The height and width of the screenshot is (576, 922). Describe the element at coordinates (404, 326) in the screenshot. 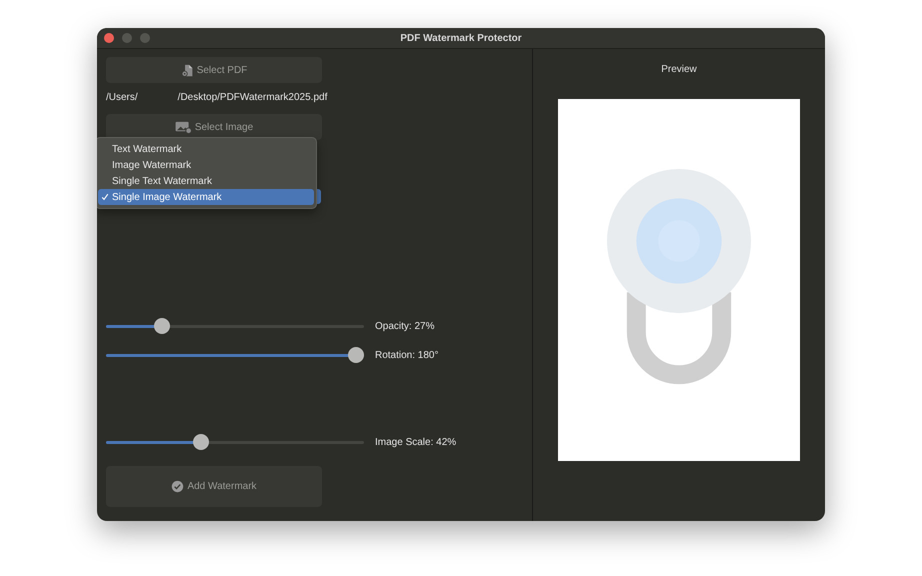

I see `slider-label: Opacity: 27%` at that location.